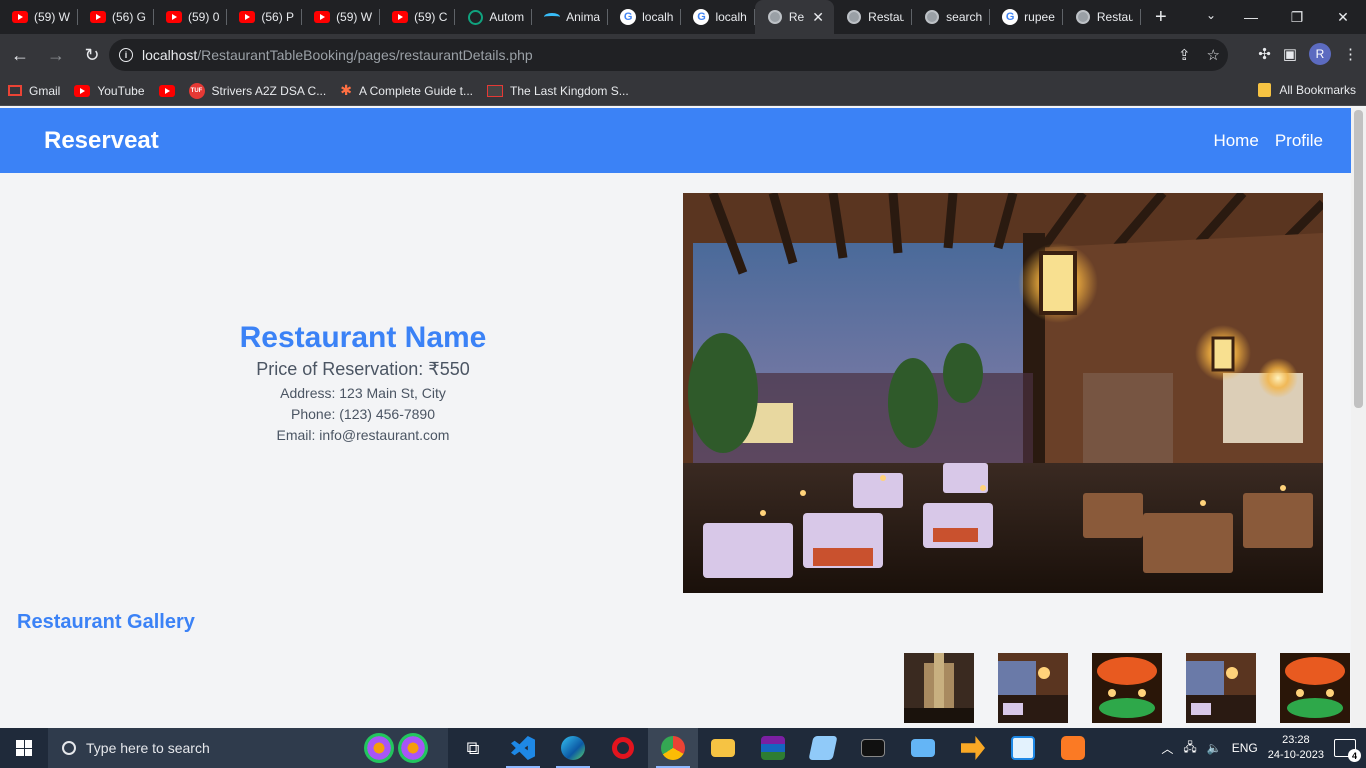  I want to click on mysql-workbench-icon, so click(1023, 748).